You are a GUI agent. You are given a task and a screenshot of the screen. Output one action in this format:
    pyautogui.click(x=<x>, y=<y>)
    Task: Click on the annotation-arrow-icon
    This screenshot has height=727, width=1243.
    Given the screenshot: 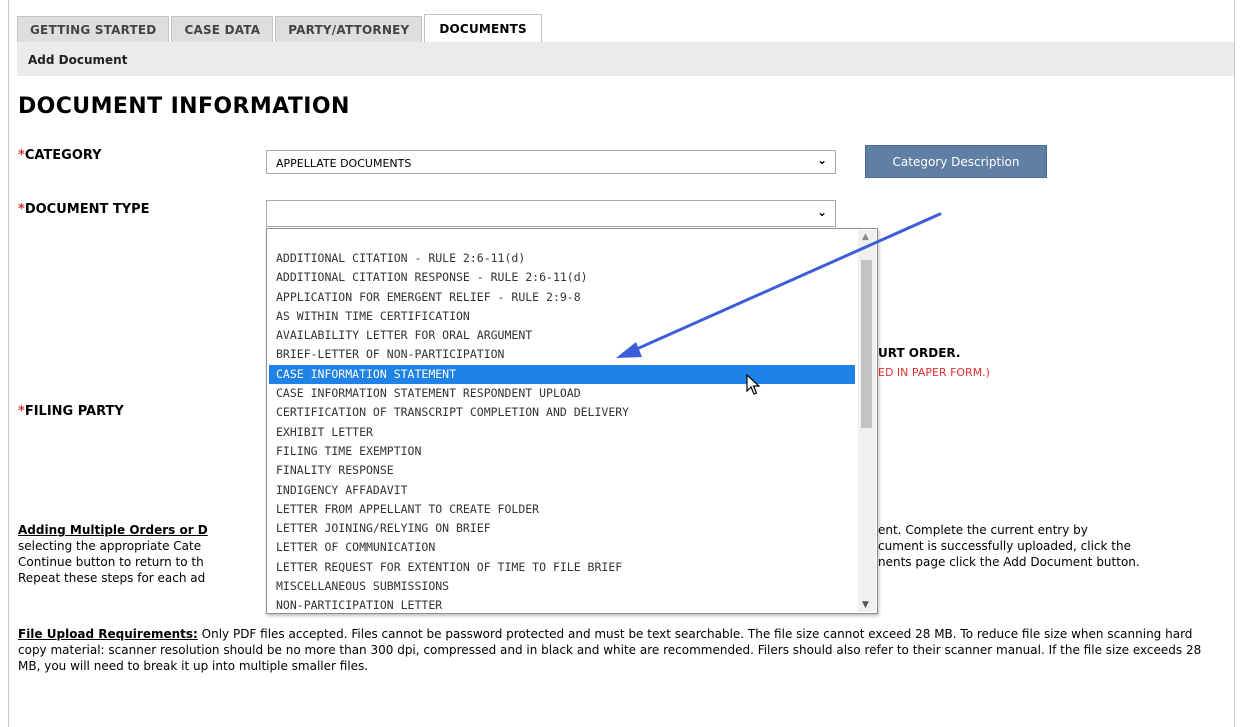 What is the action you would take?
    pyautogui.click(x=779, y=285)
    